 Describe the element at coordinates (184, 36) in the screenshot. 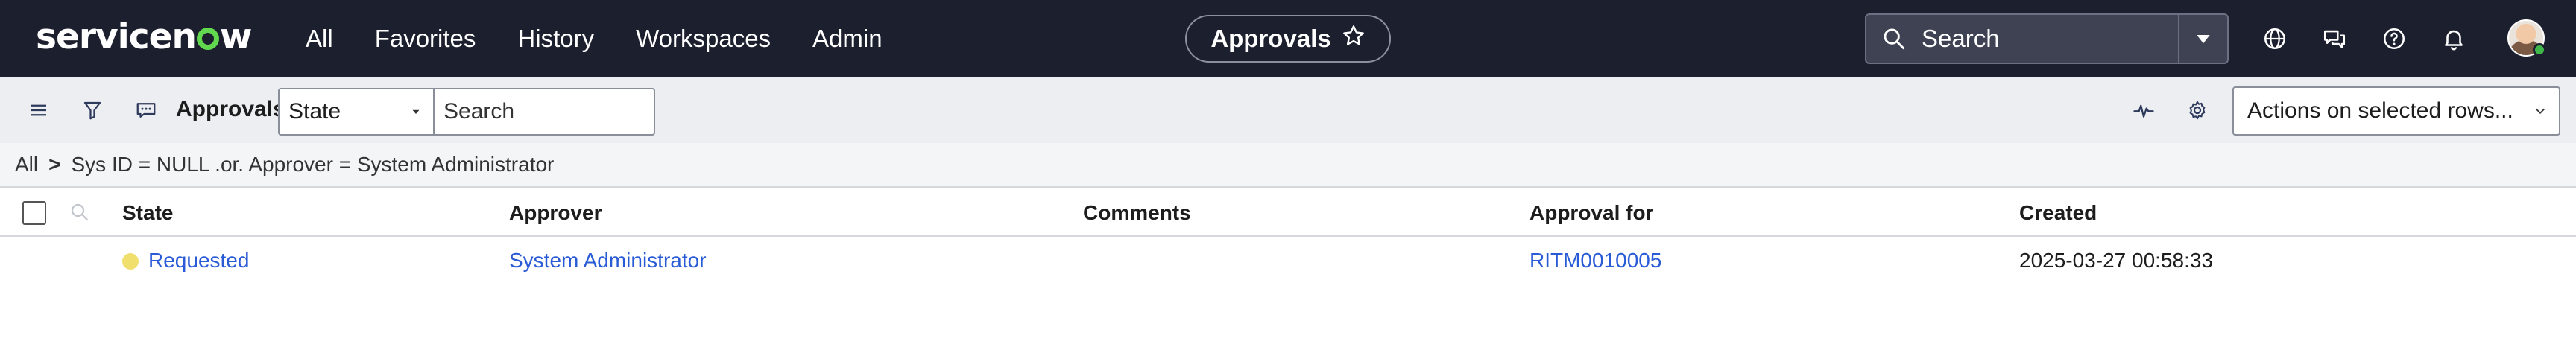

I see `logo-text-n: n` at that location.